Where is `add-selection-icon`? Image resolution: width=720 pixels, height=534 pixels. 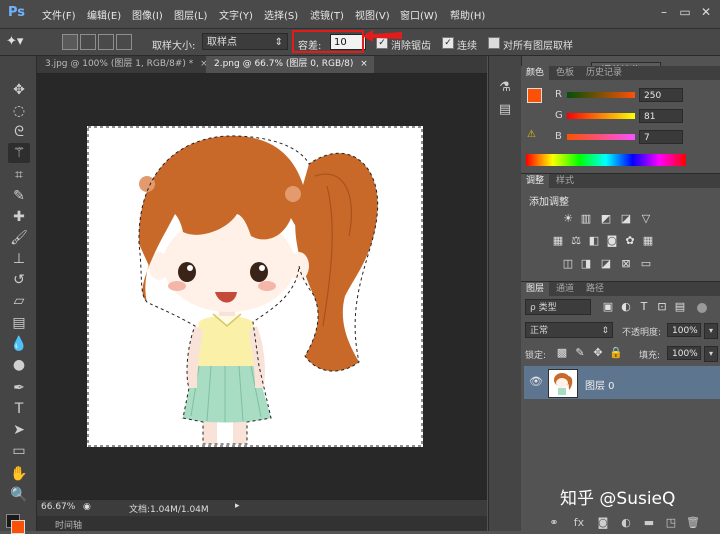 add-selection-icon is located at coordinates (88, 42).